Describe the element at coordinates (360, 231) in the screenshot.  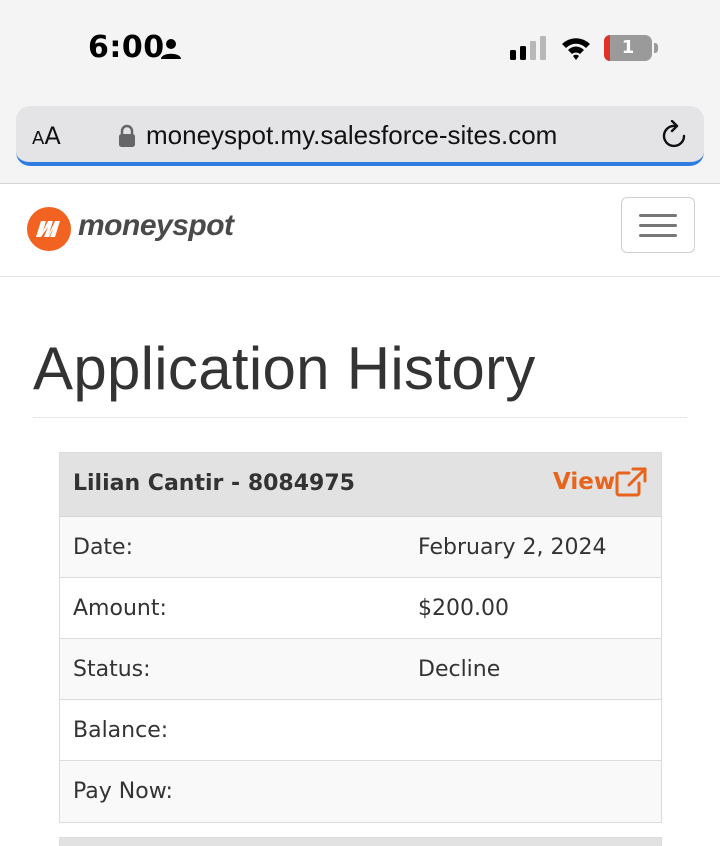
I see `site-navbar: moneyspot` at that location.